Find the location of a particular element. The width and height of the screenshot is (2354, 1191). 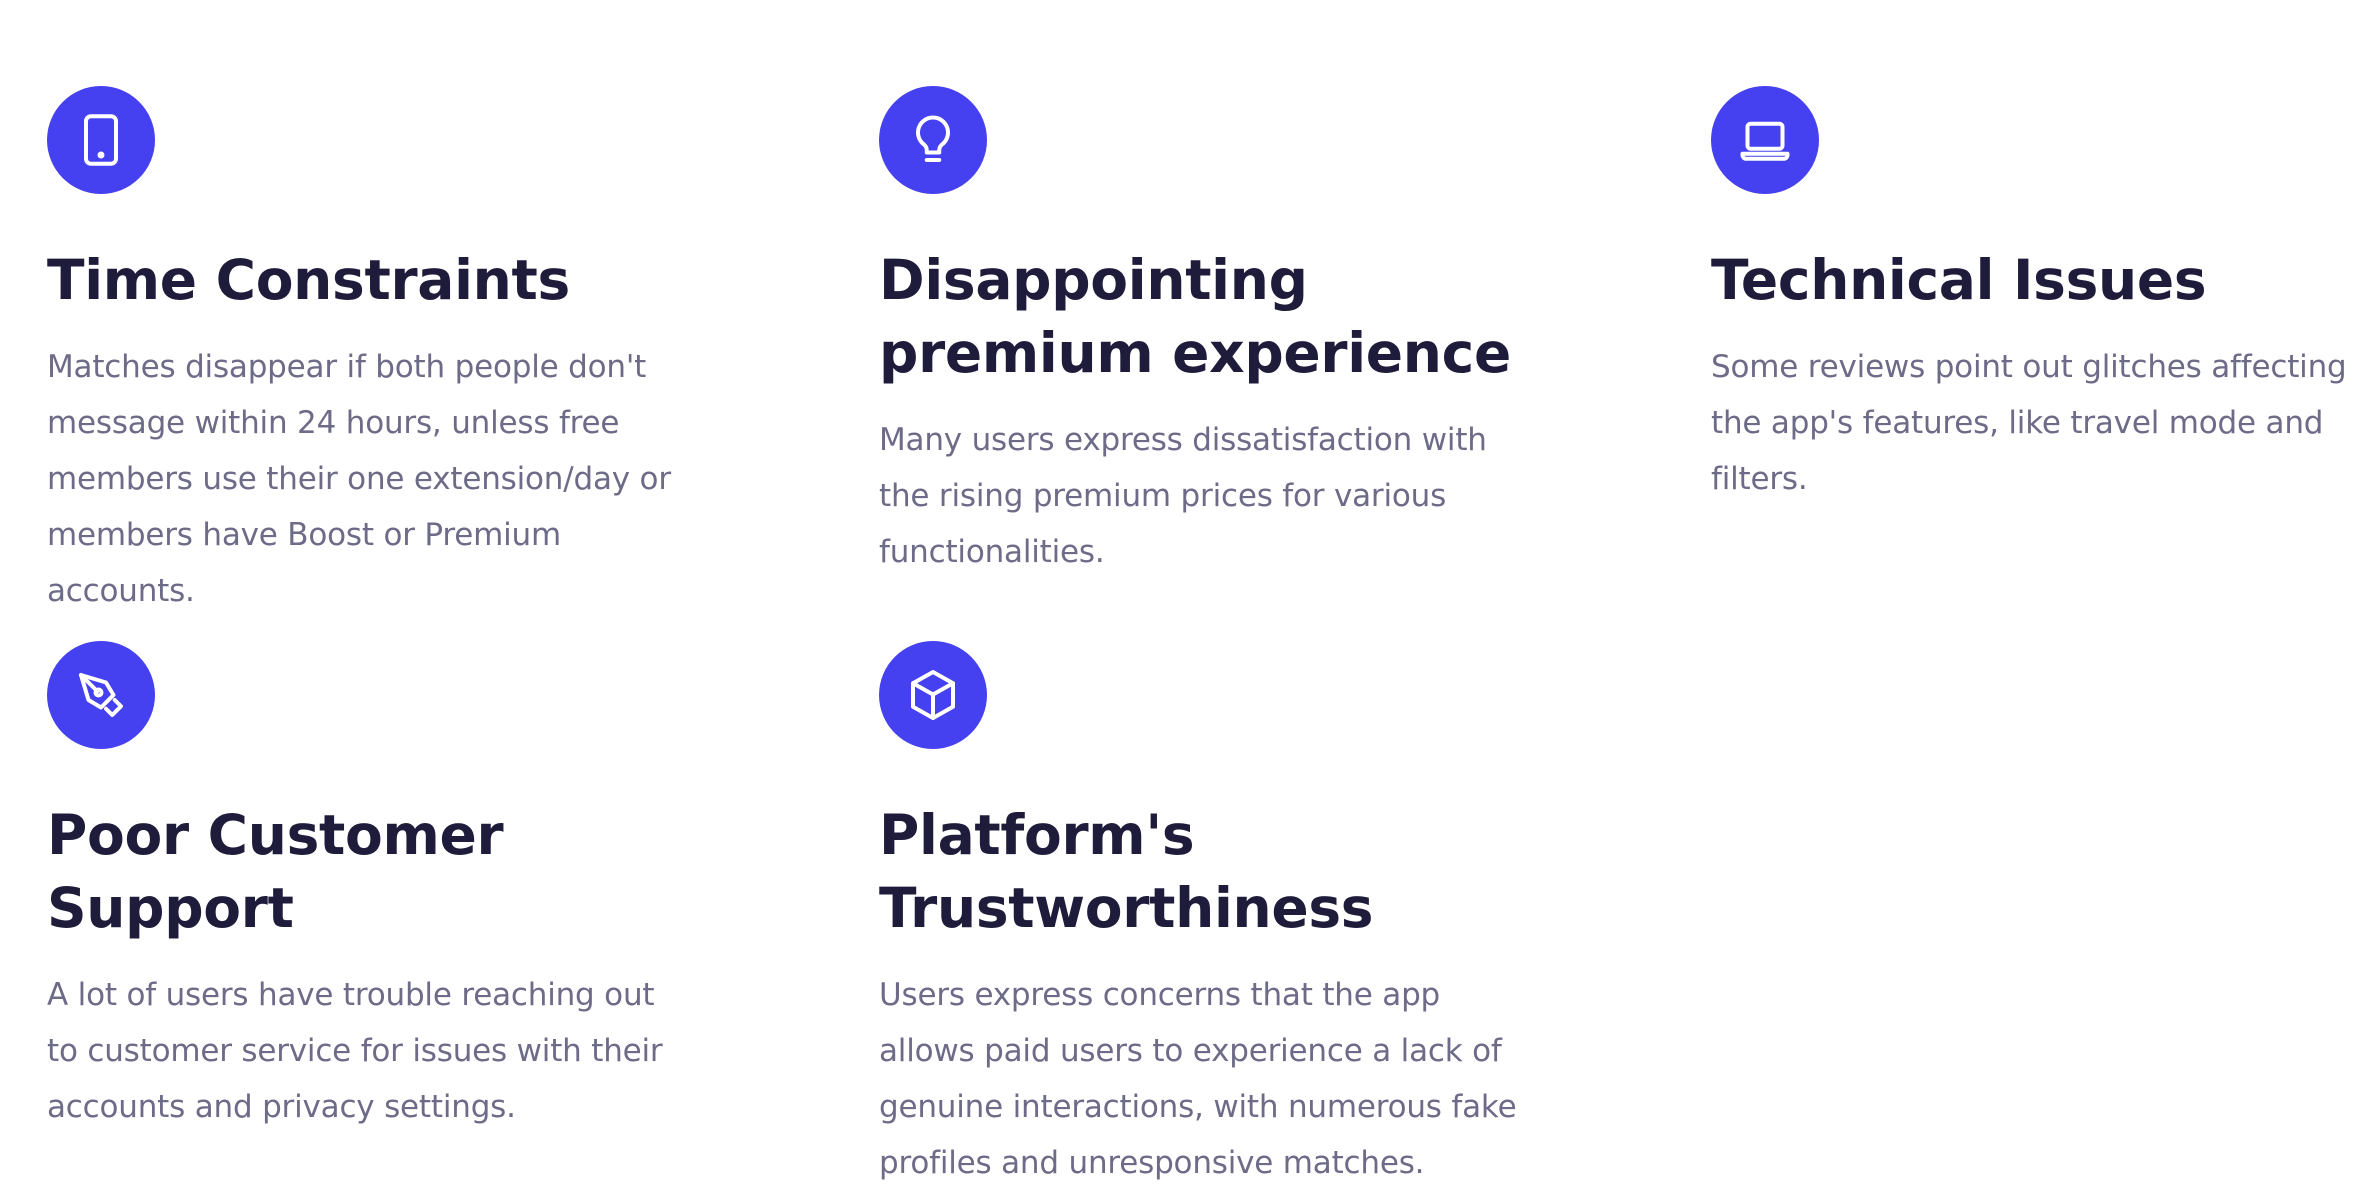

lightbulb-icon is located at coordinates (933, 138).